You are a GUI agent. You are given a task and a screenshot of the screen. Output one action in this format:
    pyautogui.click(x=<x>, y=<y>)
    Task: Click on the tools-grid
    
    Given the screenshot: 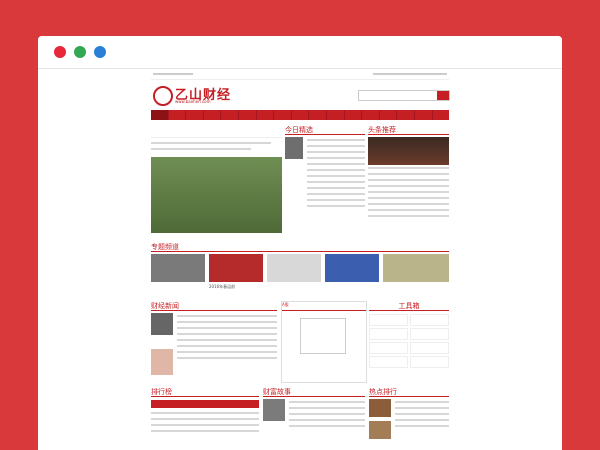 What is the action you would take?
    pyautogui.click(x=409, y=341)
    